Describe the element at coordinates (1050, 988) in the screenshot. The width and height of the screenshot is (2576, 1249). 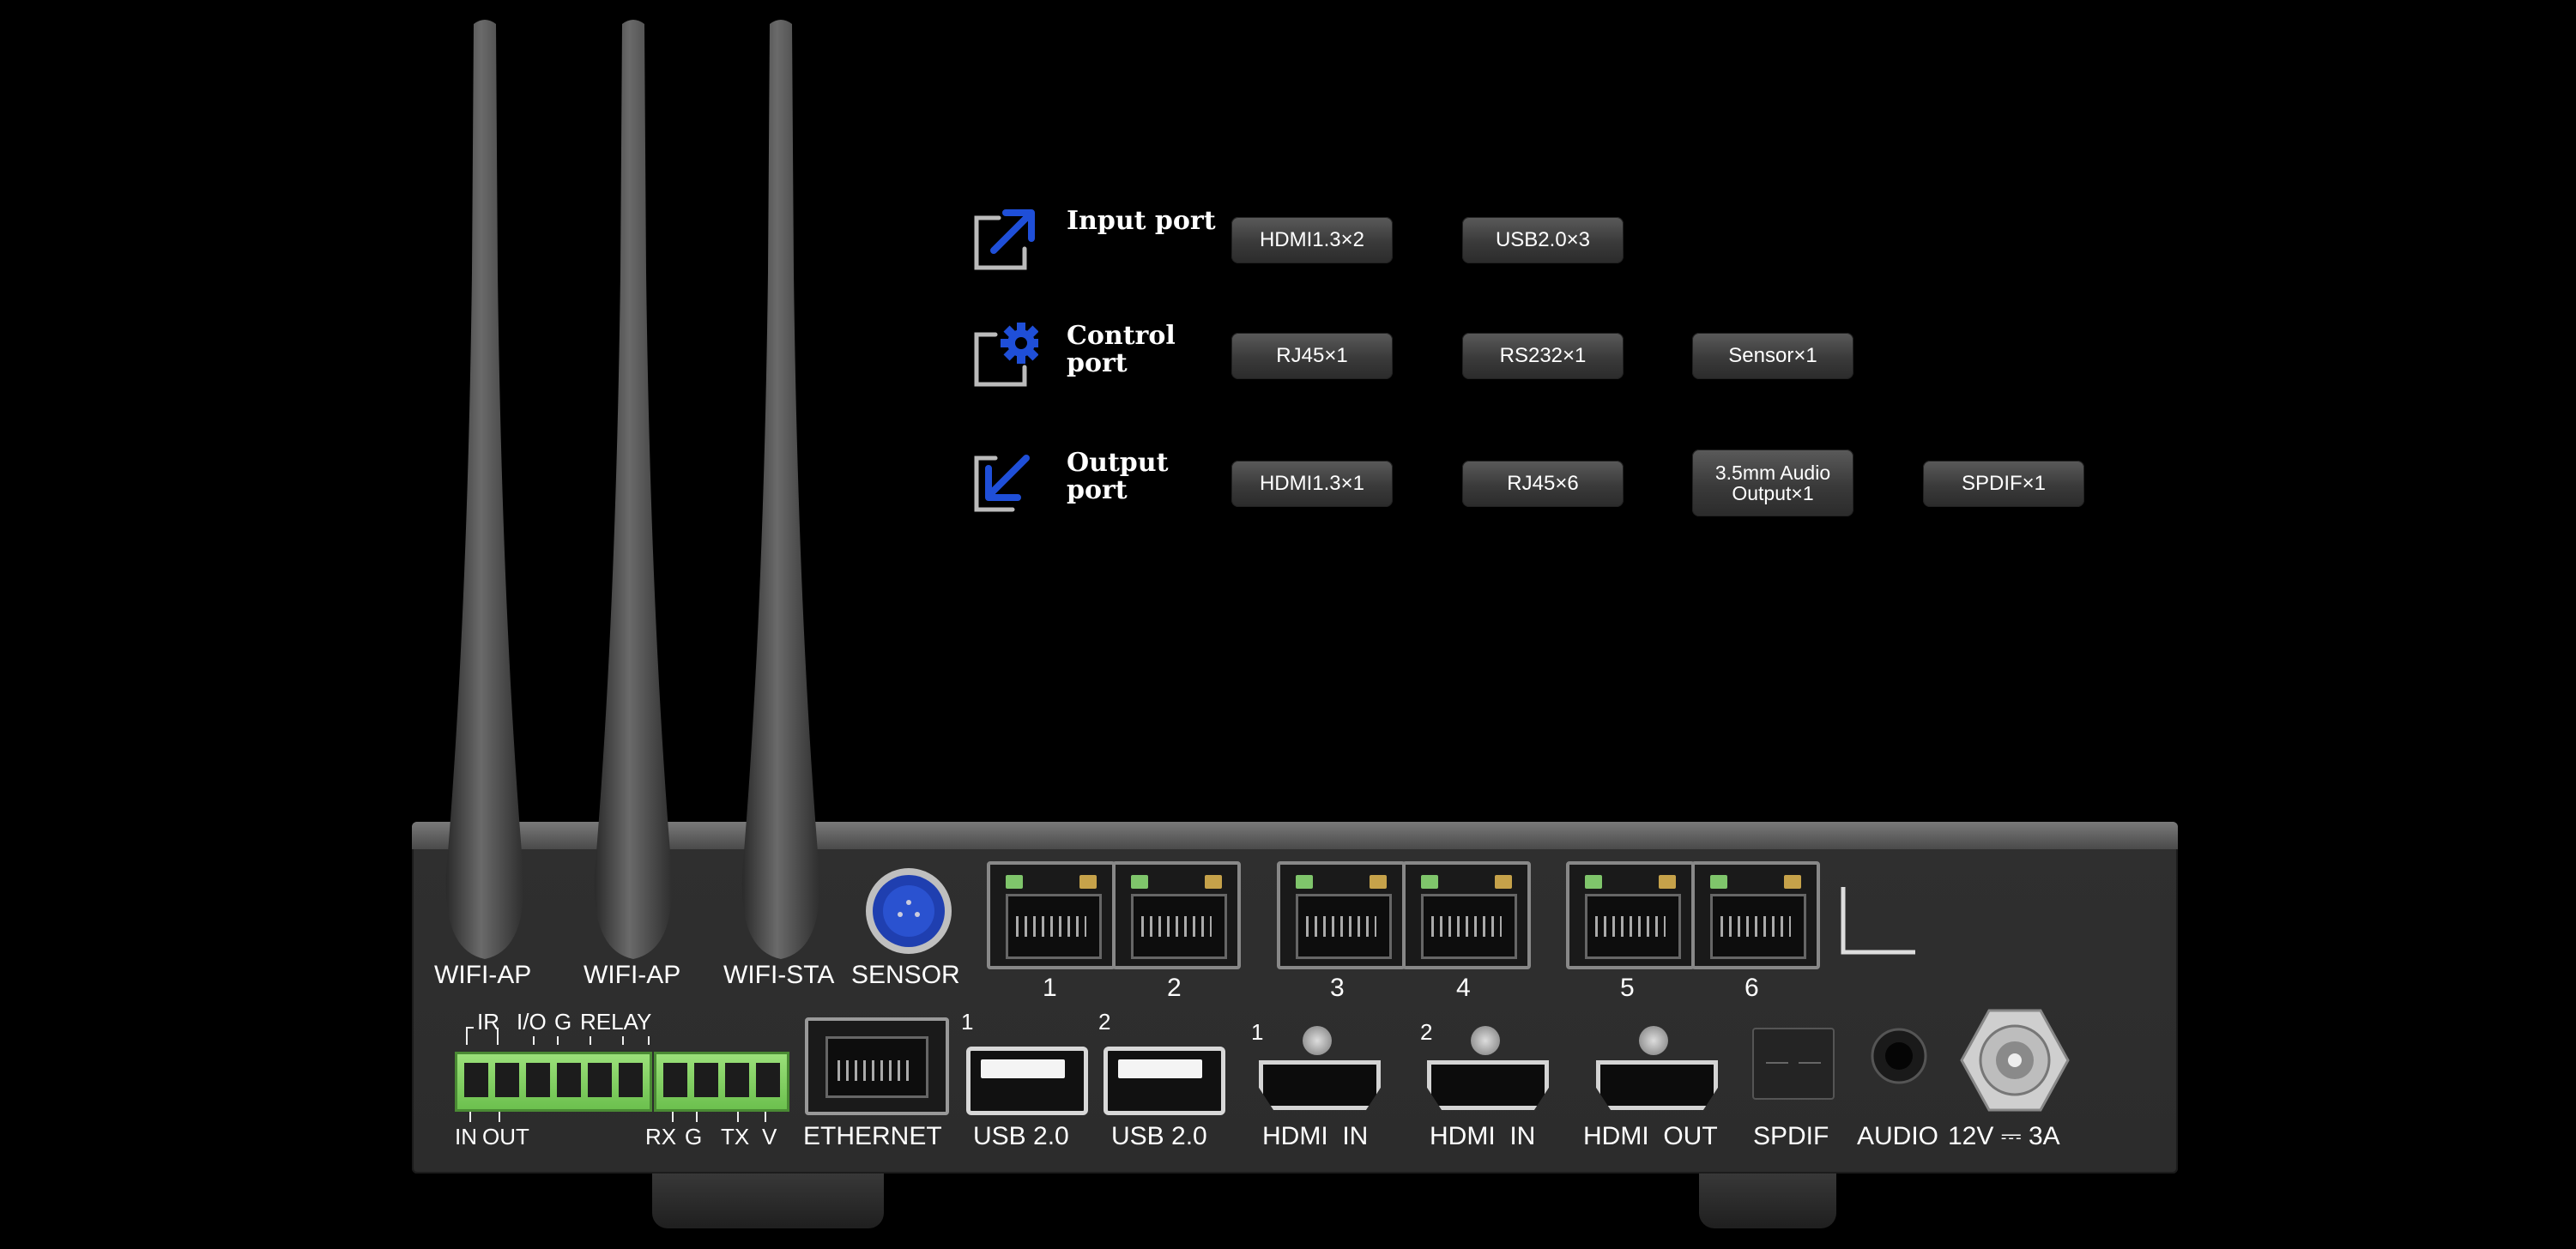
I see `rj45-number-1: 1` at that location.